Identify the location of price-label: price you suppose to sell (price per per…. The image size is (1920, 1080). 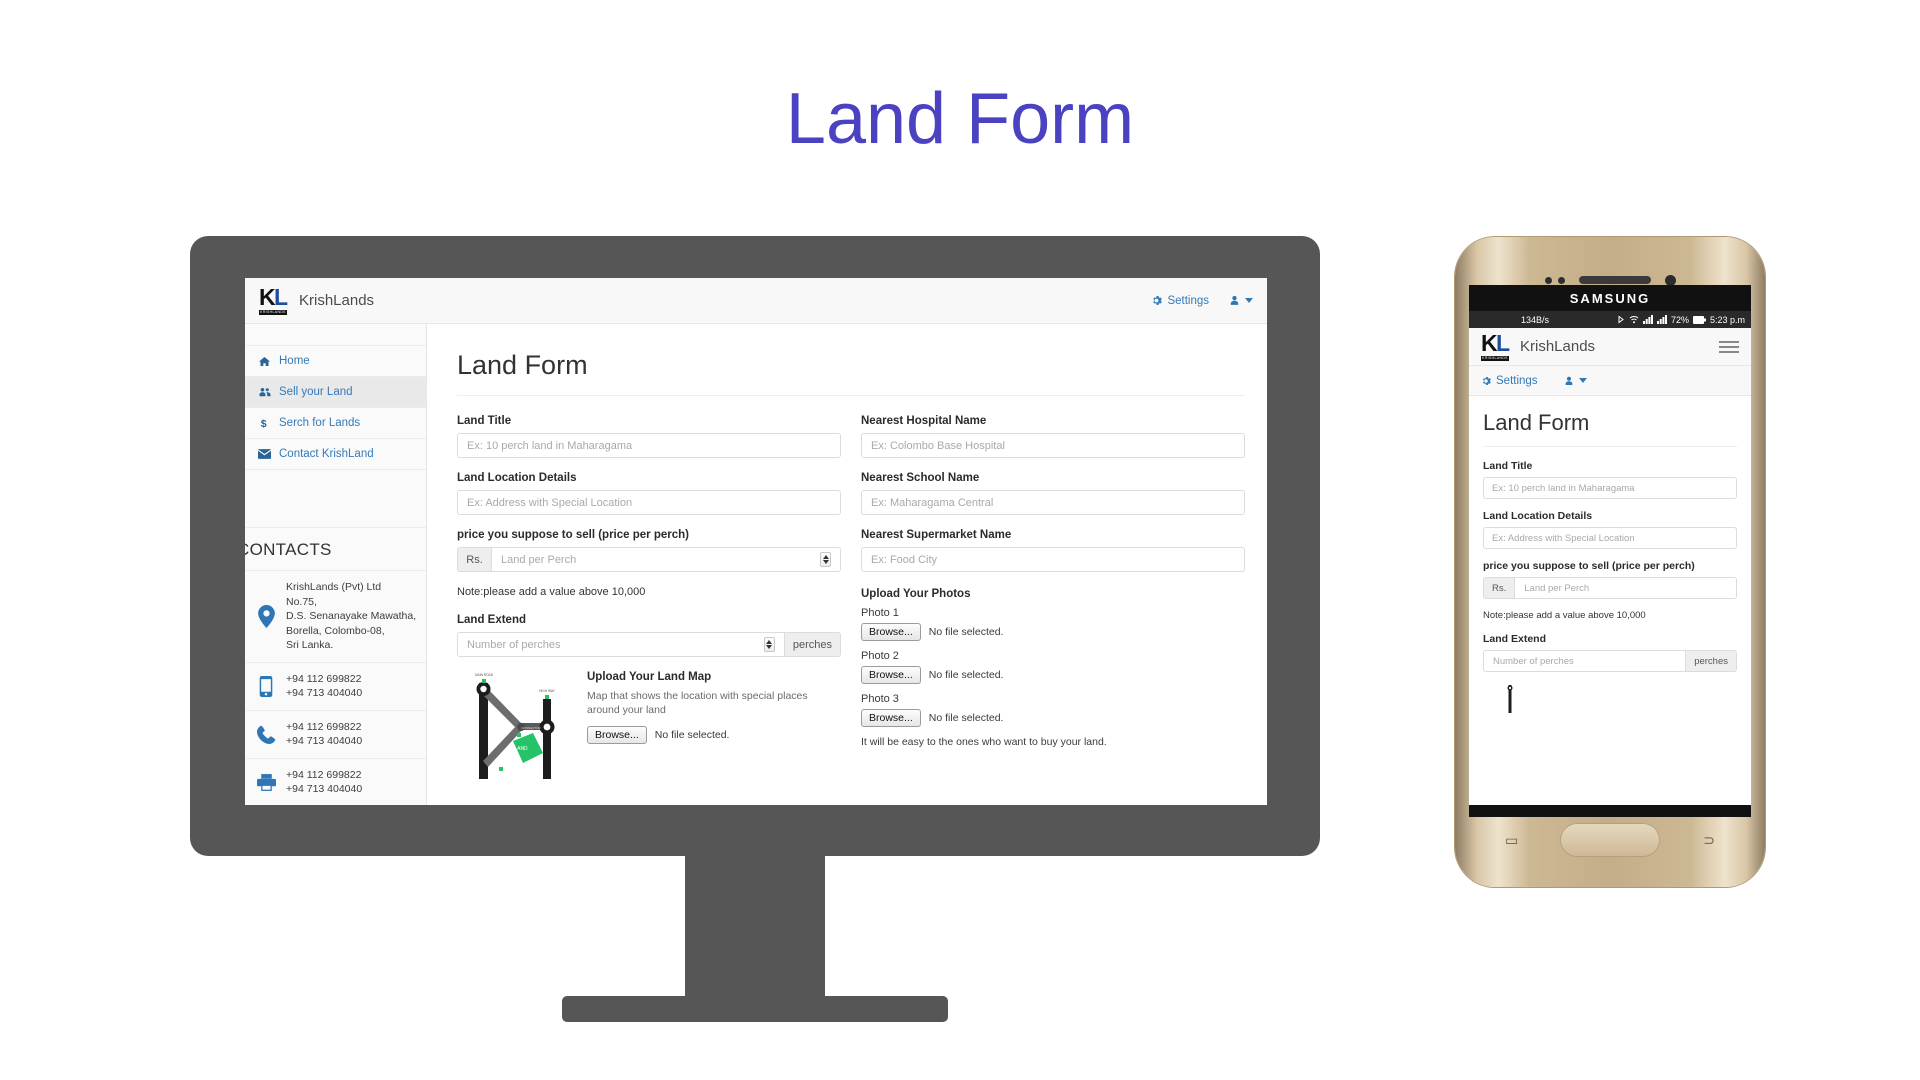
(573, 535).